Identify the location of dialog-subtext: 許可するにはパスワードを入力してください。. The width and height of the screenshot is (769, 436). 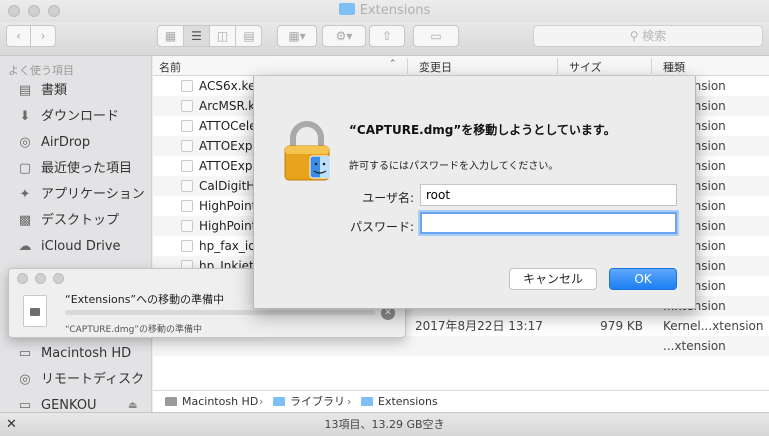
(454, 166).